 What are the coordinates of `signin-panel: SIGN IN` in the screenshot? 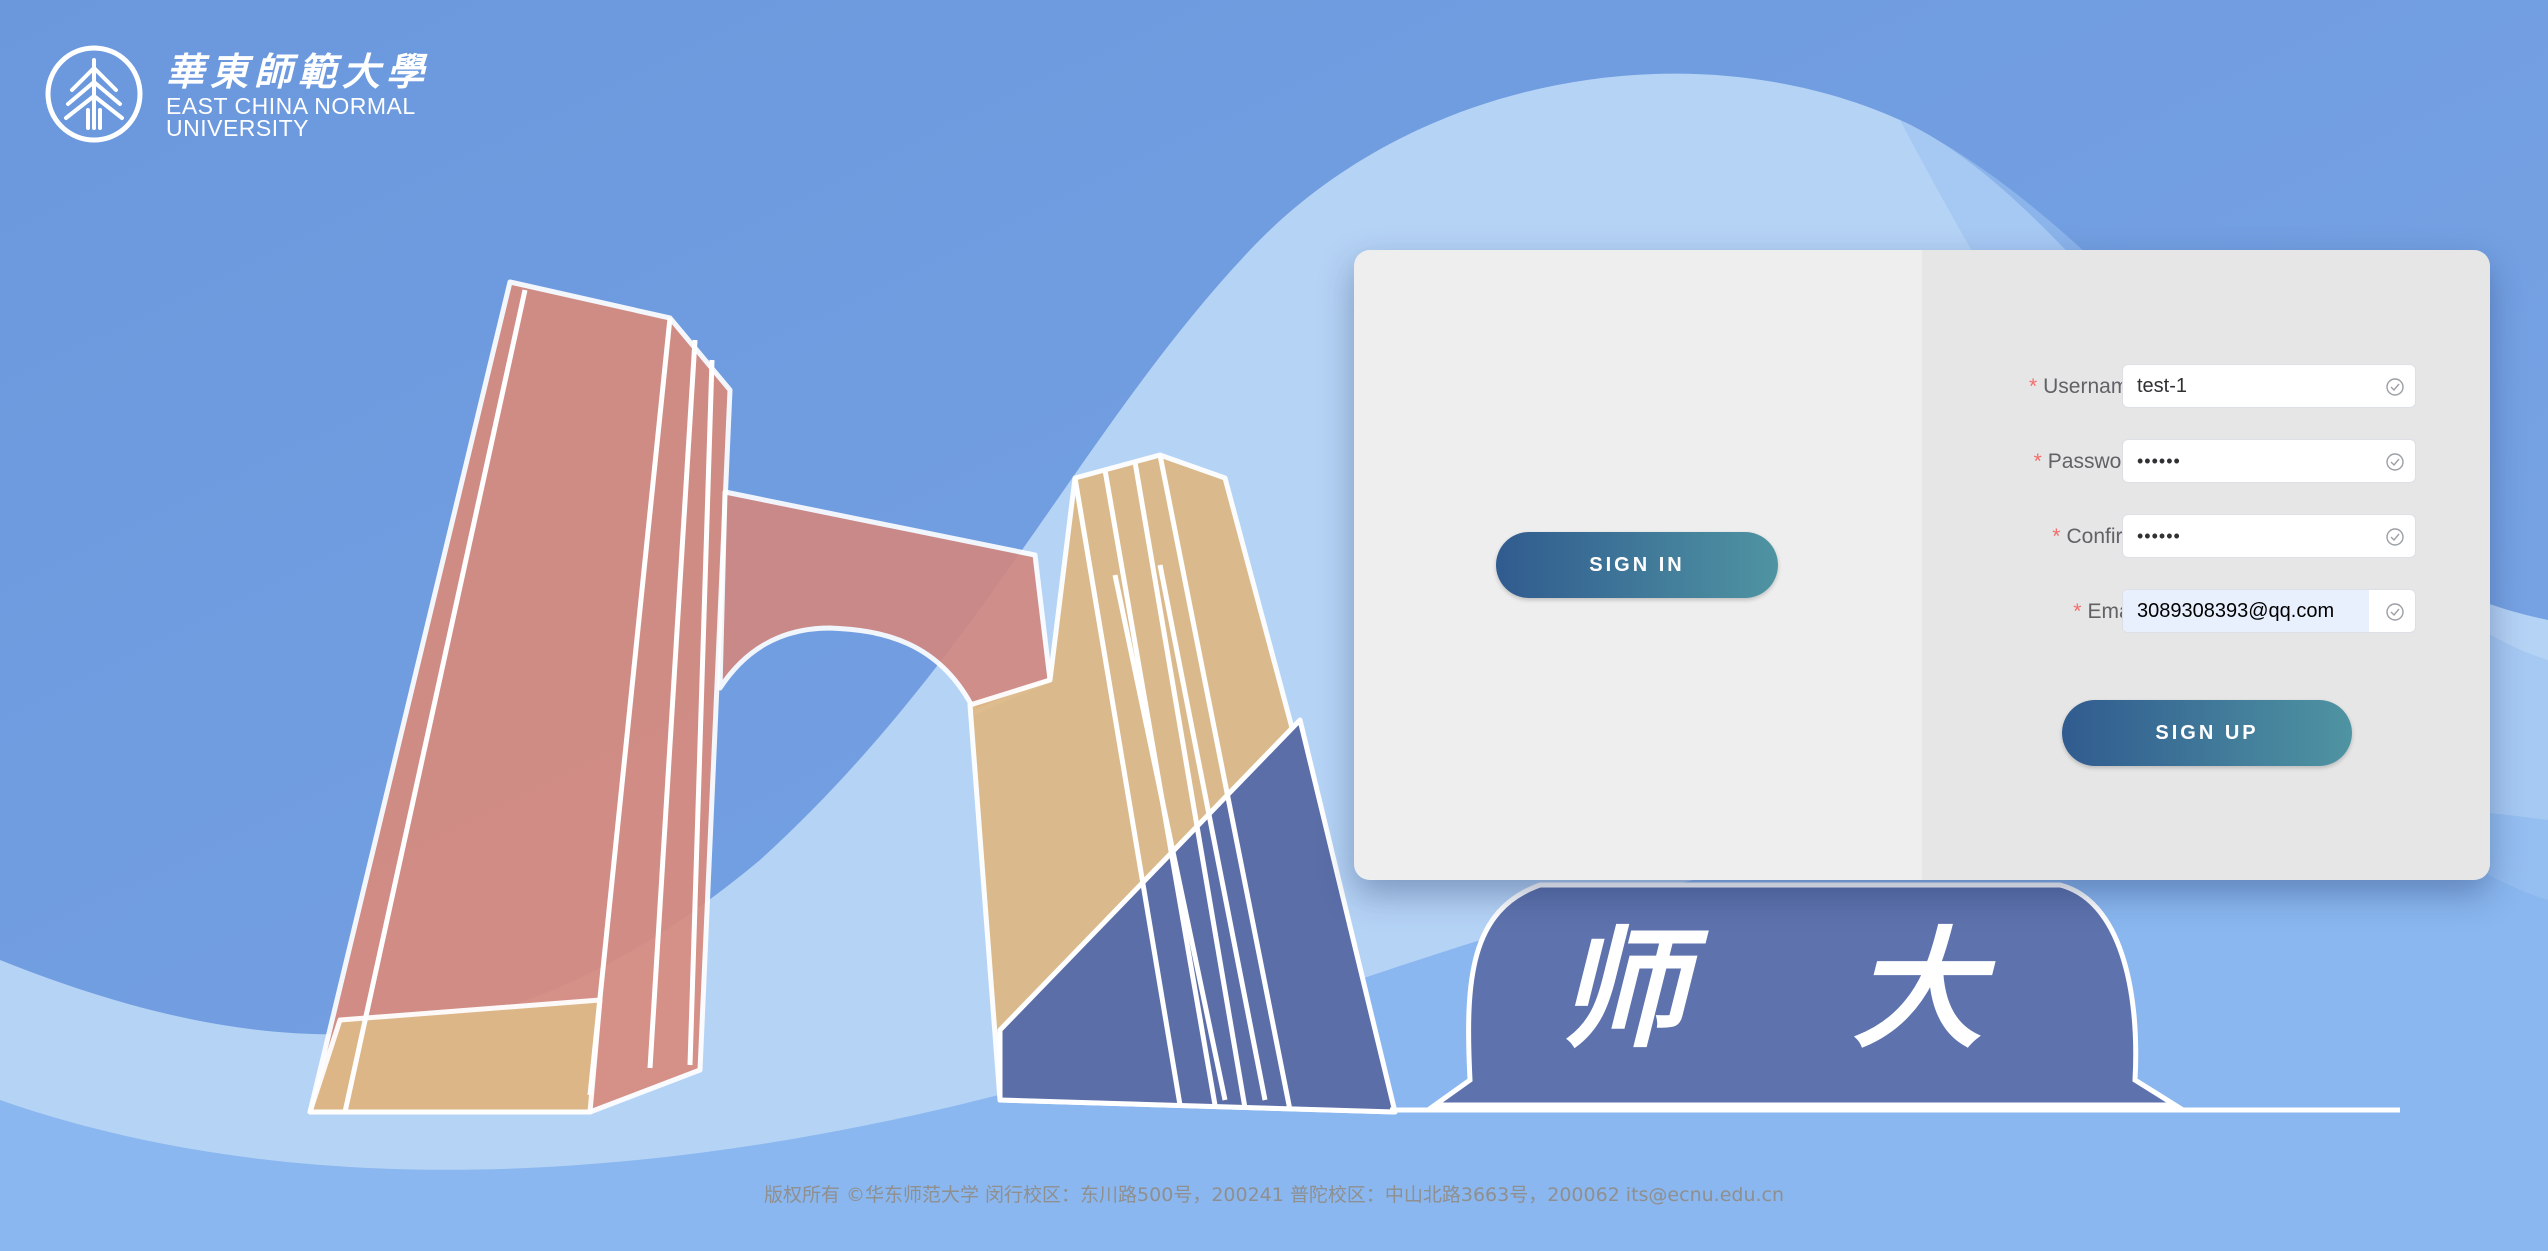 It's located at (1638, 565).